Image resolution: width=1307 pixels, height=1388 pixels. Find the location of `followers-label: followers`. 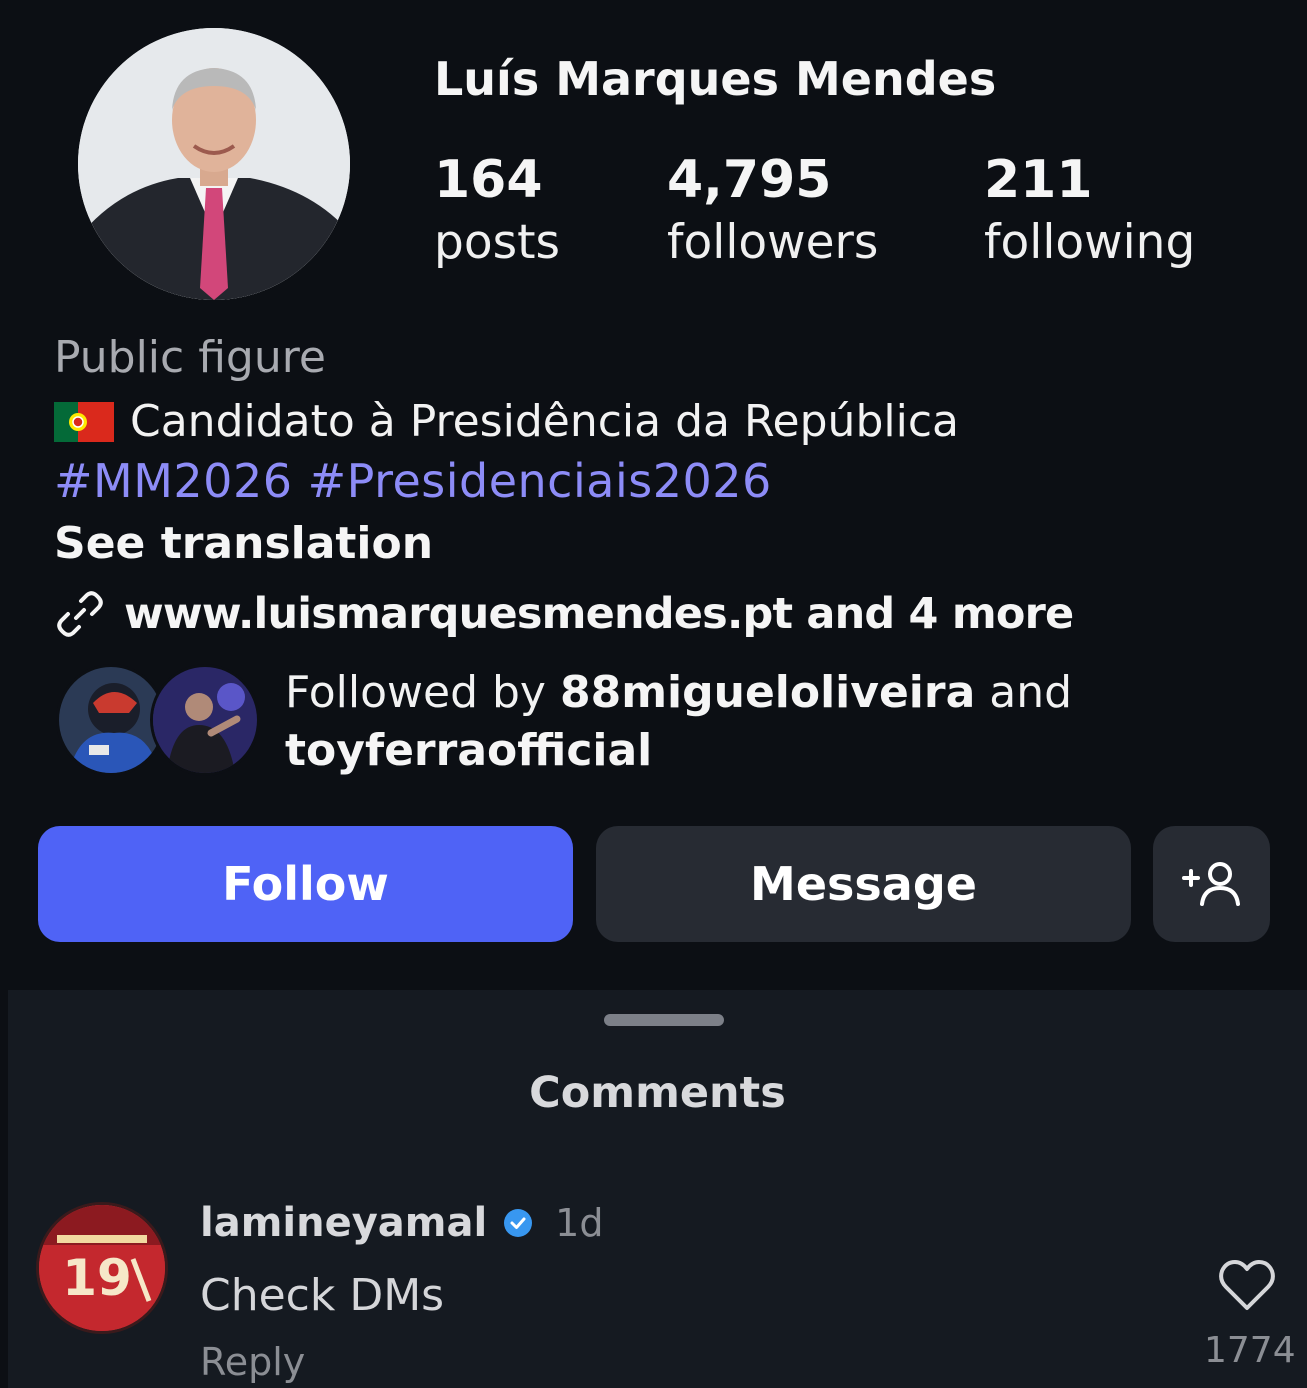

followers-label: followers is located at coordinates (773, 242).